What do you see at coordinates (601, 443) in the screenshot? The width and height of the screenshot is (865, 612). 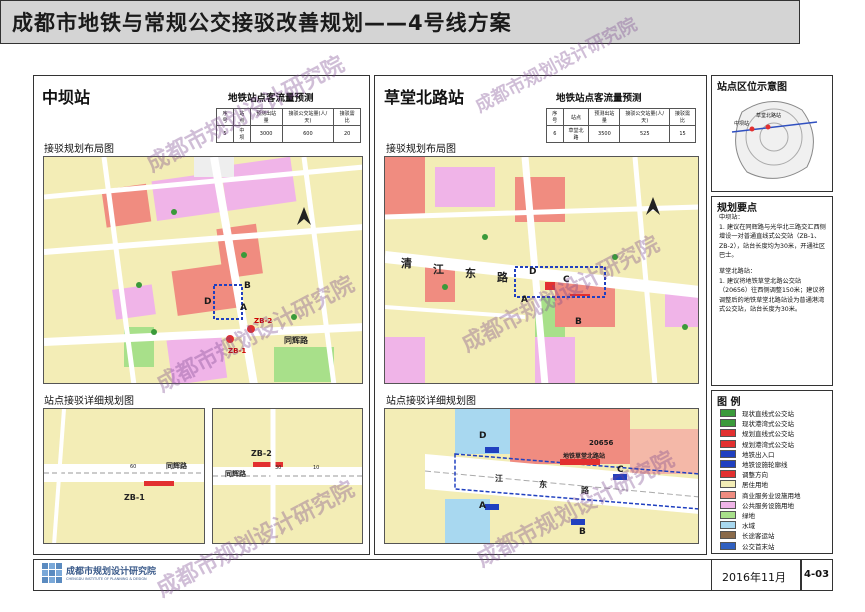 I see `detail-stop-code: 20656` at bounding box center [601, 443].